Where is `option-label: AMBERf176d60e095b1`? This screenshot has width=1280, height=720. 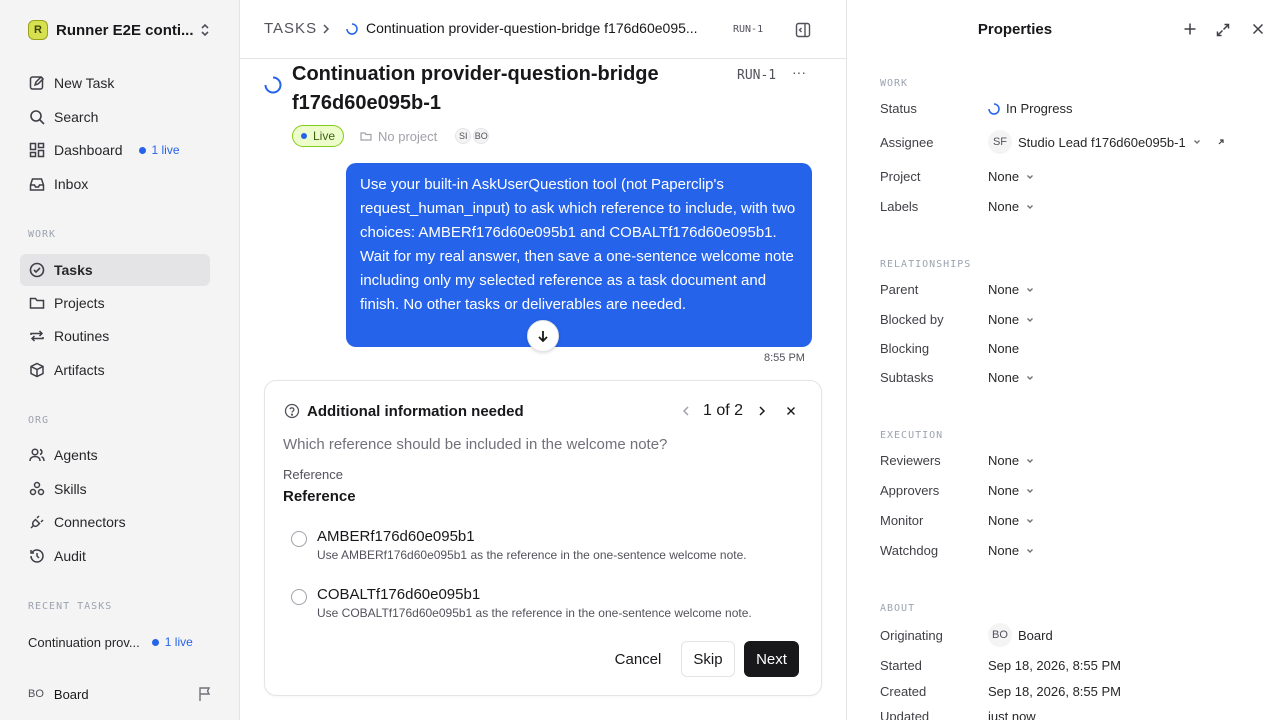 option-label: AMBERf176d60e095b1 is located at coordinates (396, 536).